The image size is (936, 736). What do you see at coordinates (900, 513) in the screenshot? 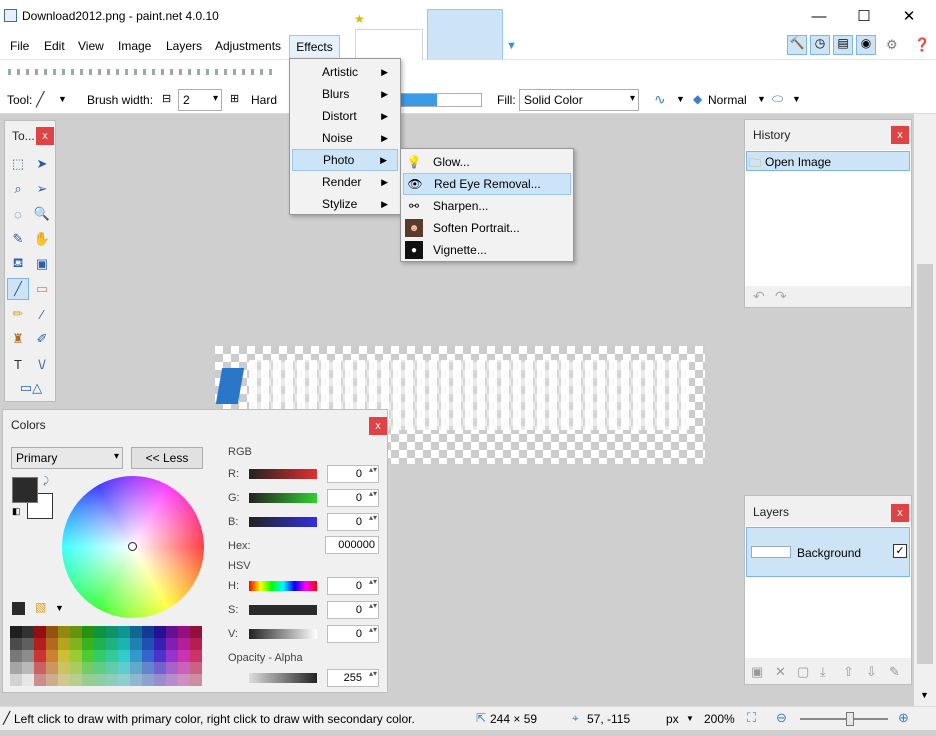
I see `layers-panel-close-button: x` at bounding box center [900, 513].